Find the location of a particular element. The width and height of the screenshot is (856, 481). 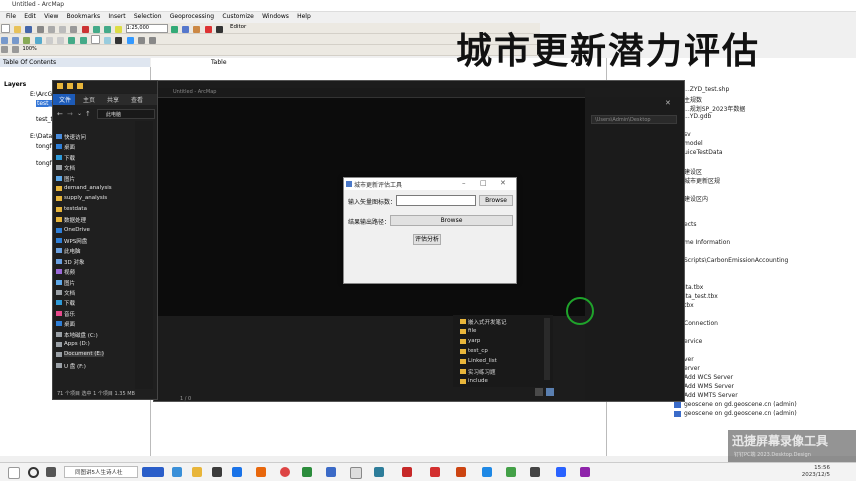

nav-item: 视频 is located at coordinates (69, 272).